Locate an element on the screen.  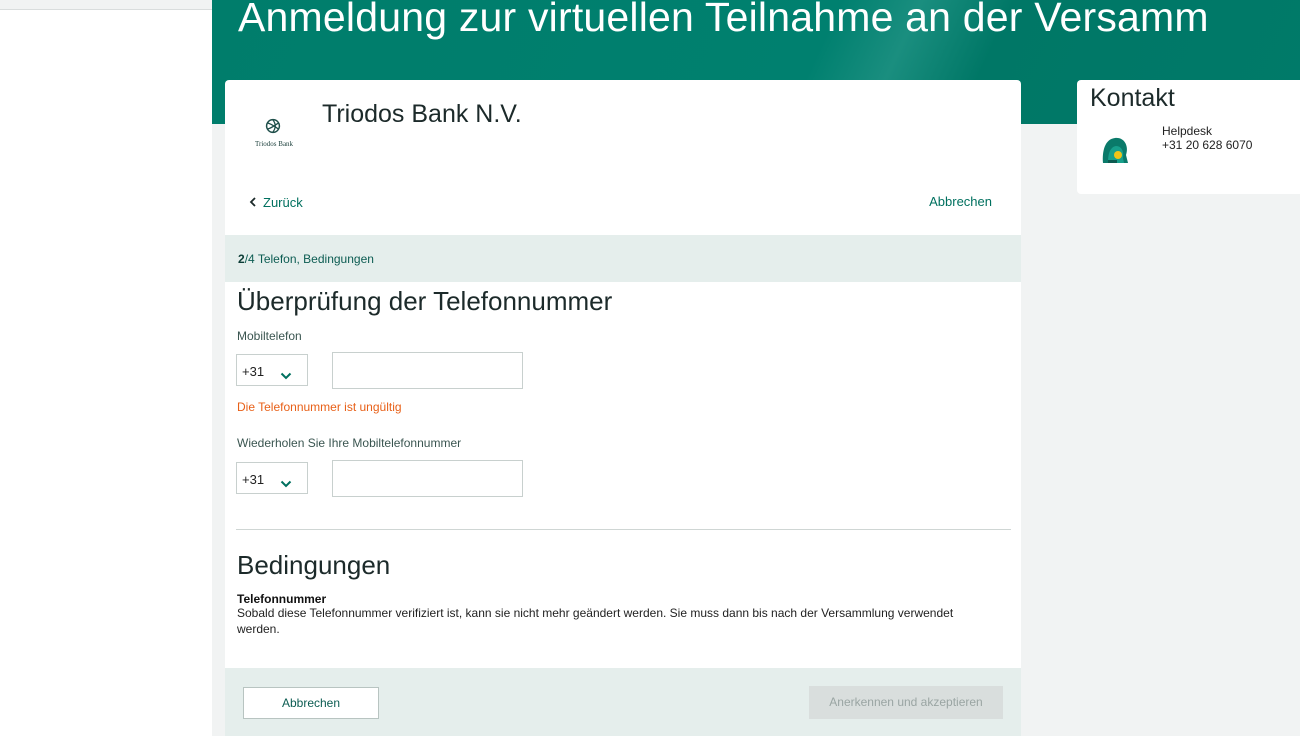
repeat-country-code-value: +31 is located at coordinates (253, 479).